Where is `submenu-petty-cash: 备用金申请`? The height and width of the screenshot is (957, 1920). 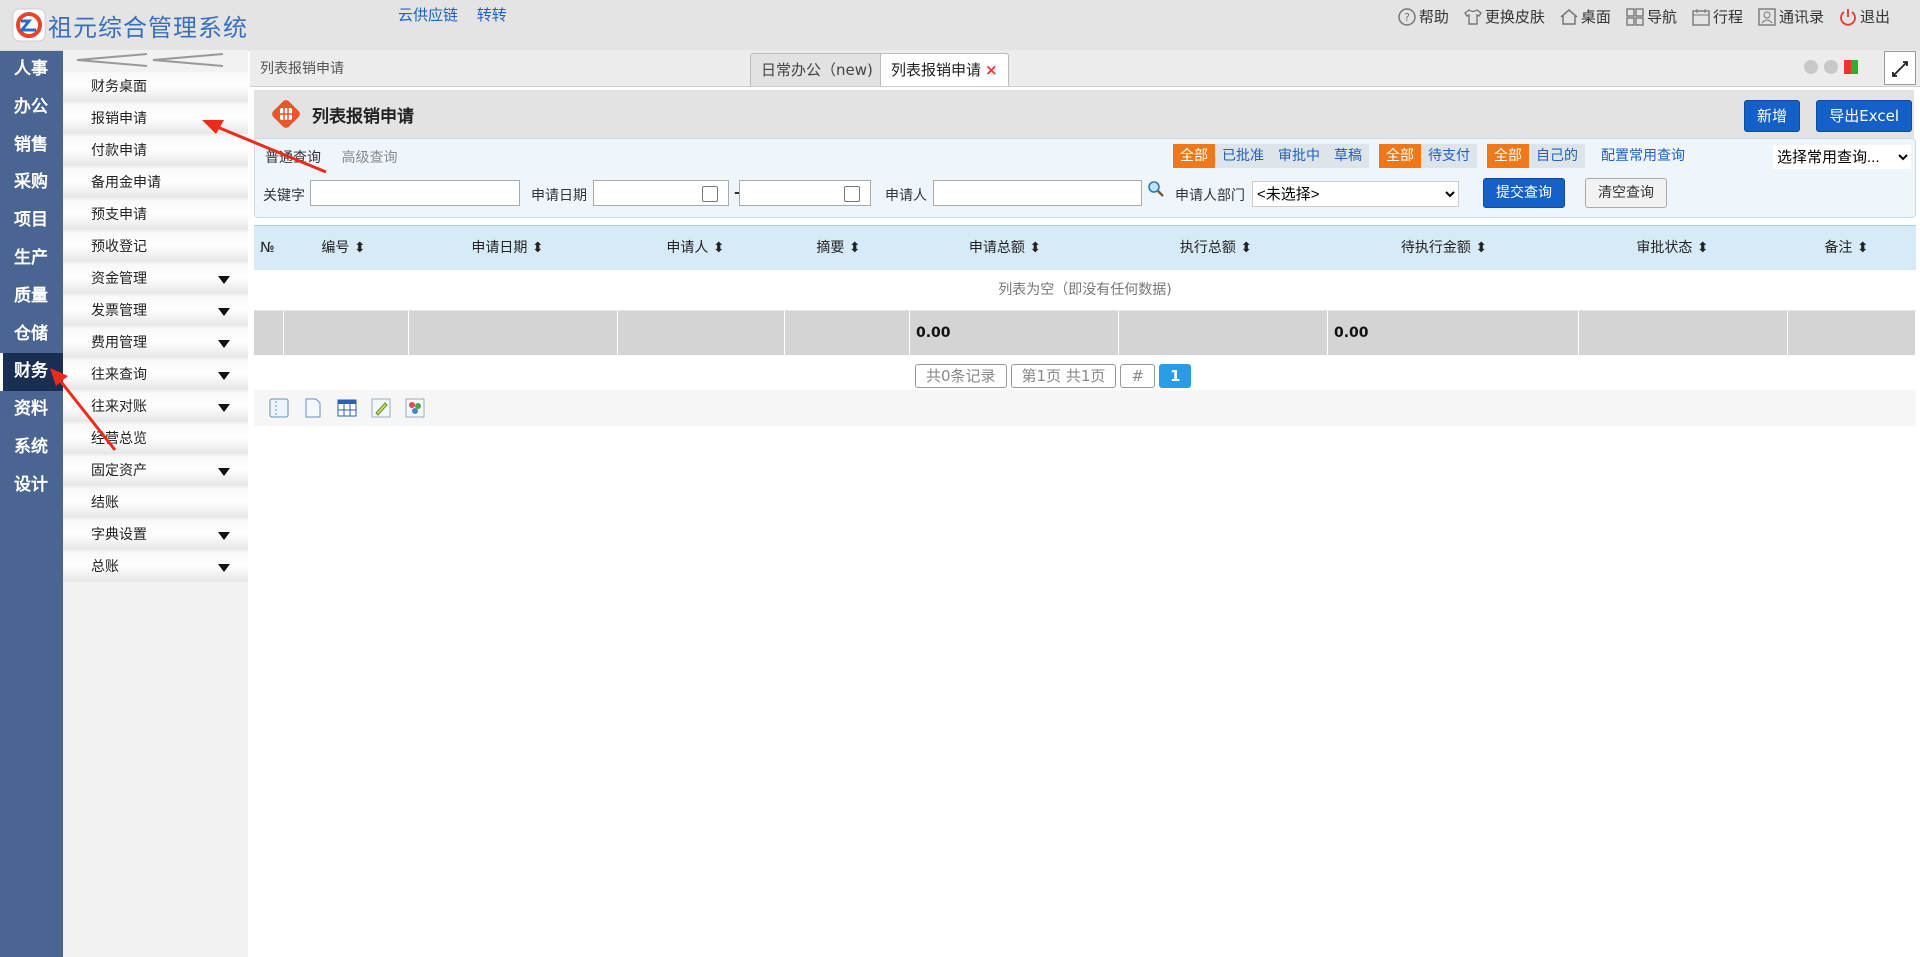 submenu-petty-cash: 备用金申请 is located at coordinates (155, 183).